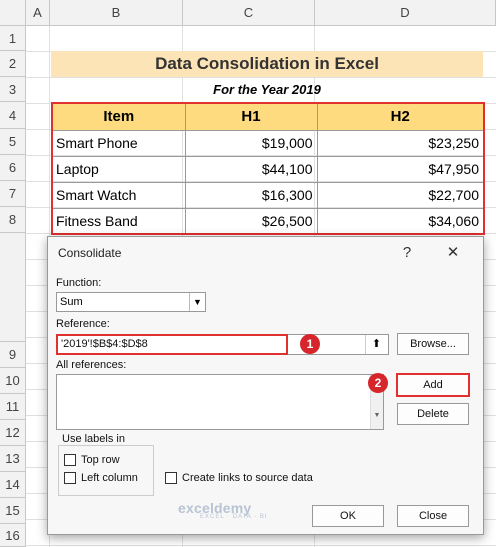 Image resolution: width=496 pixels, height=547 pixels. I want to click on h1-cell: $19,000, so click(251, 143).